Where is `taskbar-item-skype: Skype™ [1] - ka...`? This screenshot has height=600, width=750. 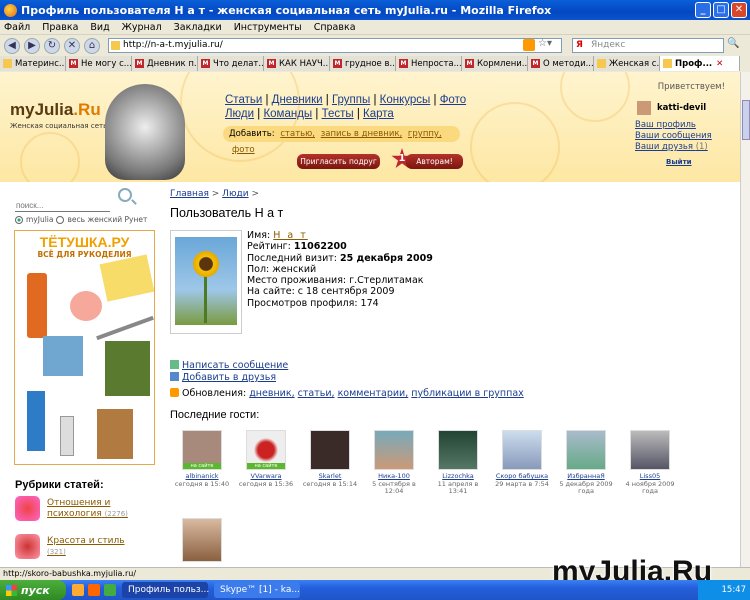
taskbar-item-skype: Skype™ [1] - ka... is located at coordinates (257, 590).